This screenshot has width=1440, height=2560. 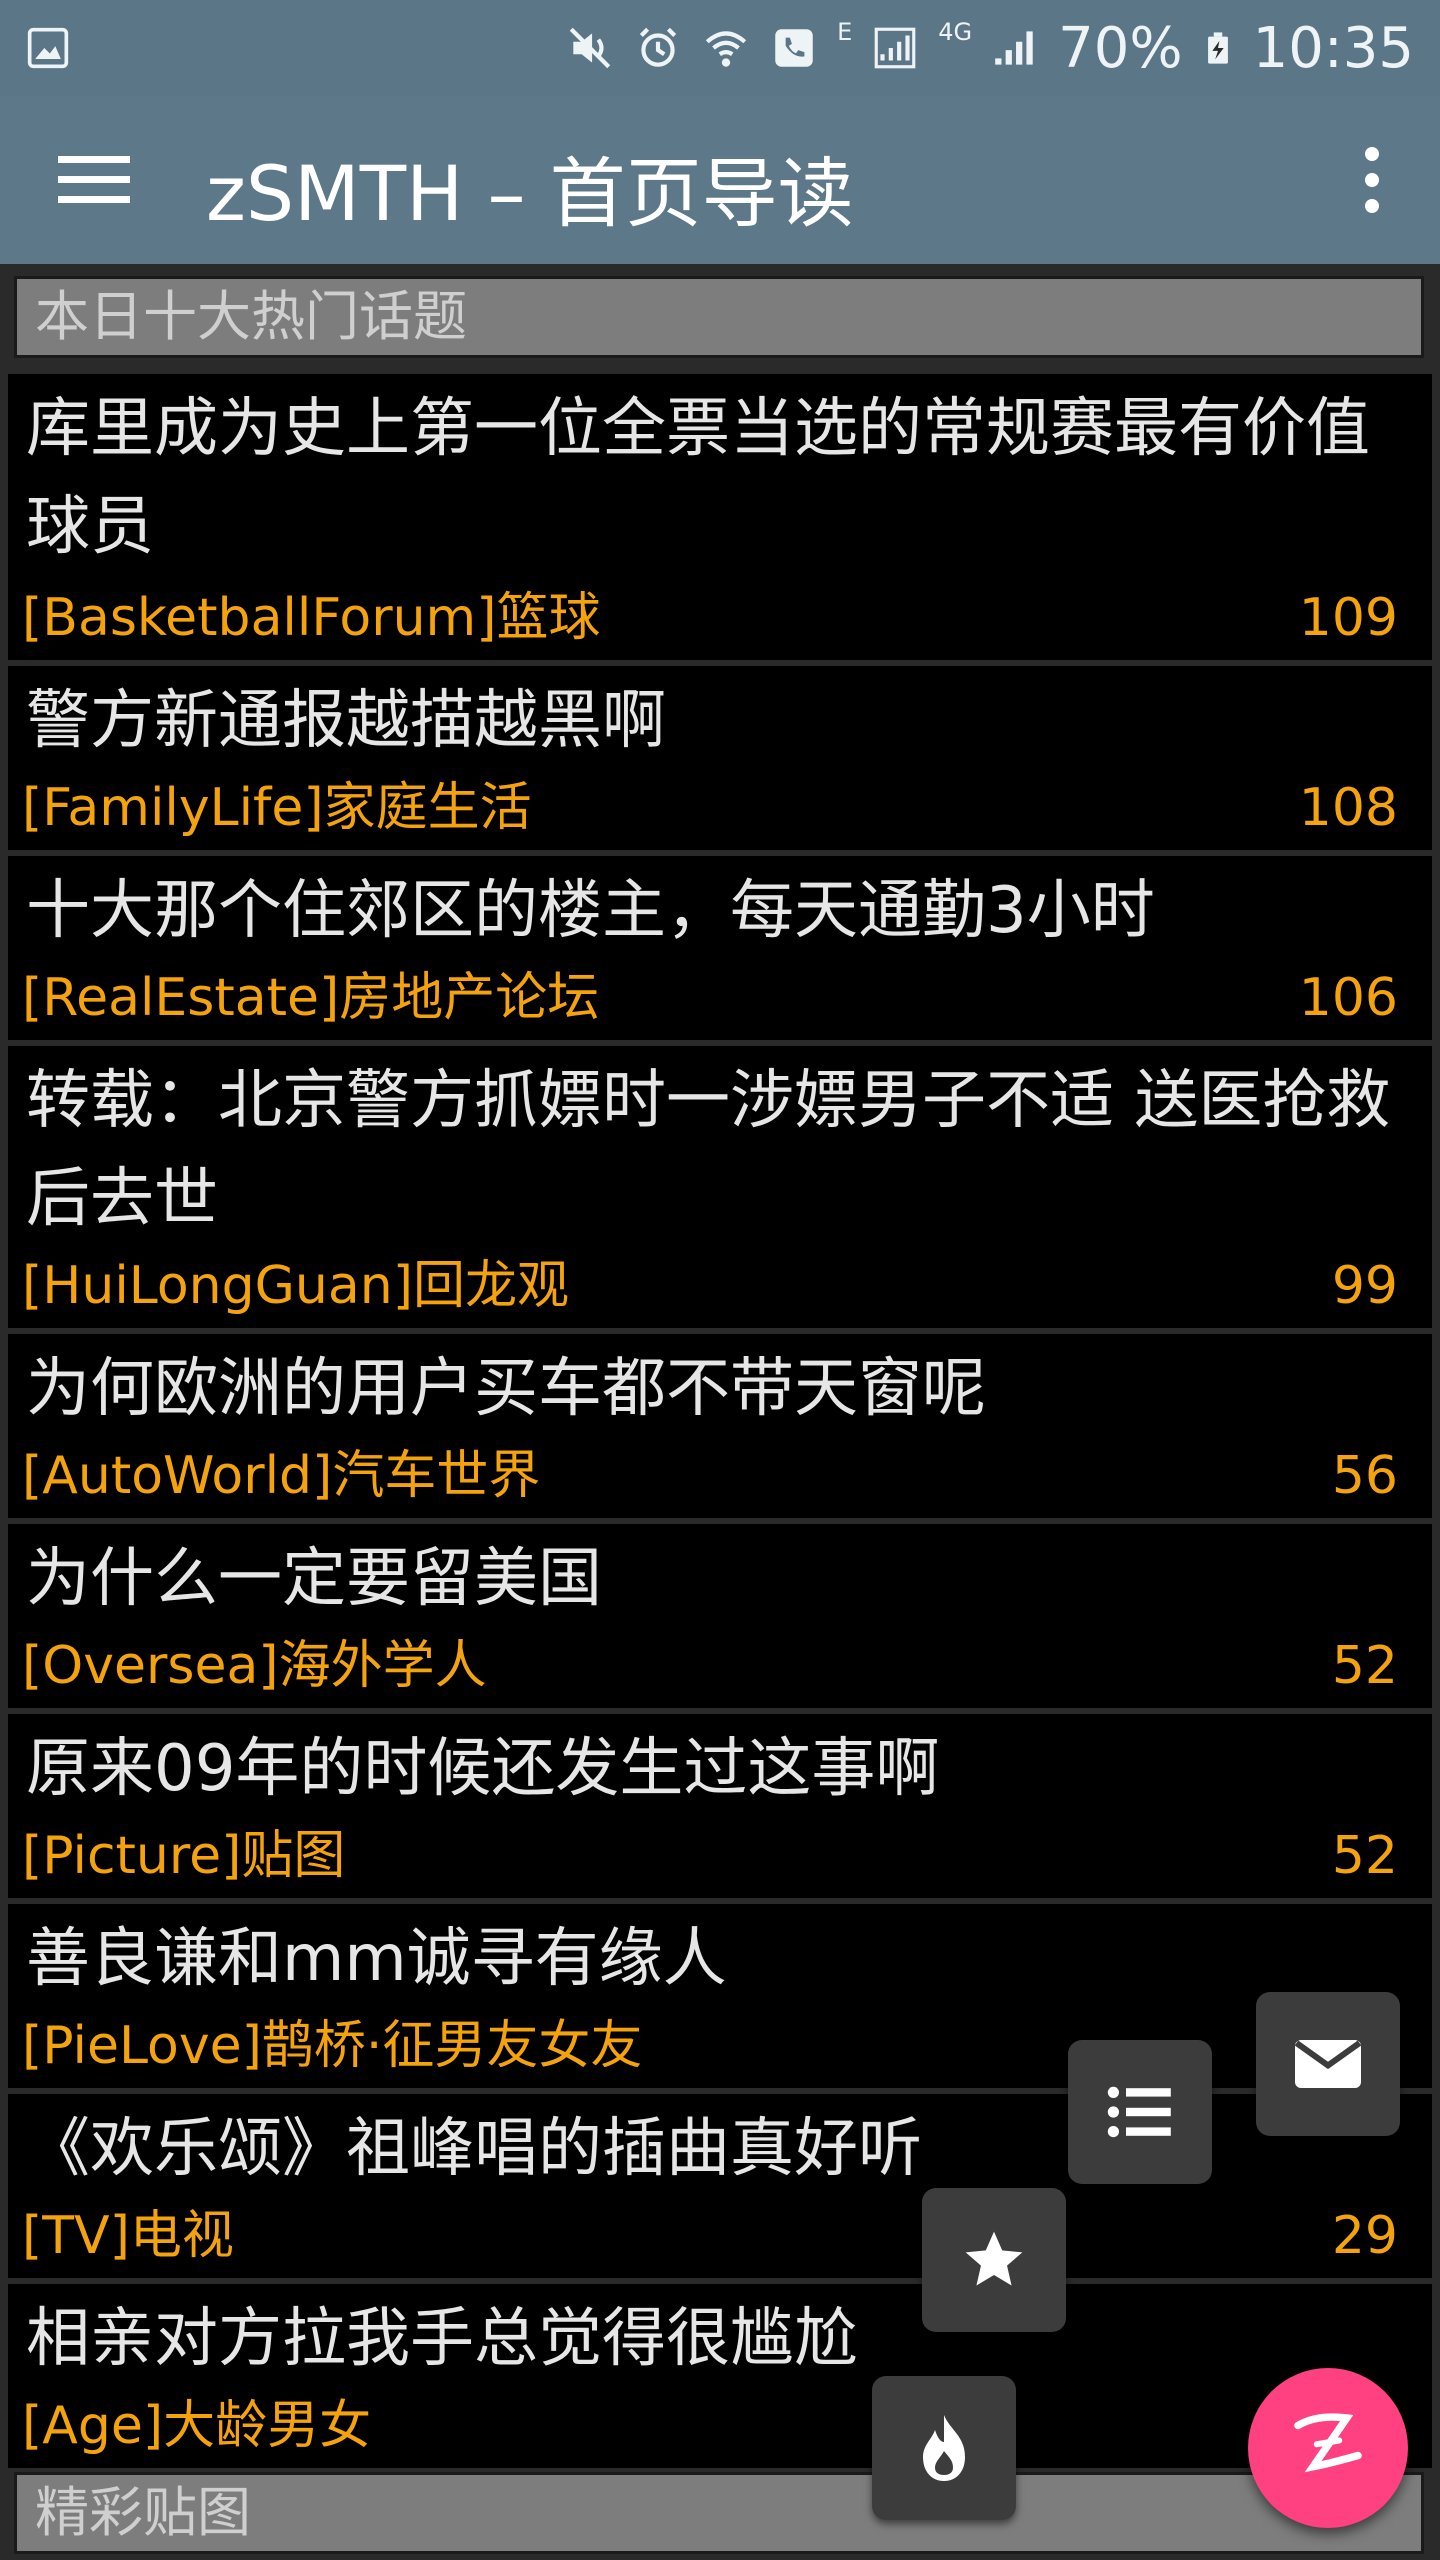 I want to click on battery-charging-icon, so click(x=1217, y=48).